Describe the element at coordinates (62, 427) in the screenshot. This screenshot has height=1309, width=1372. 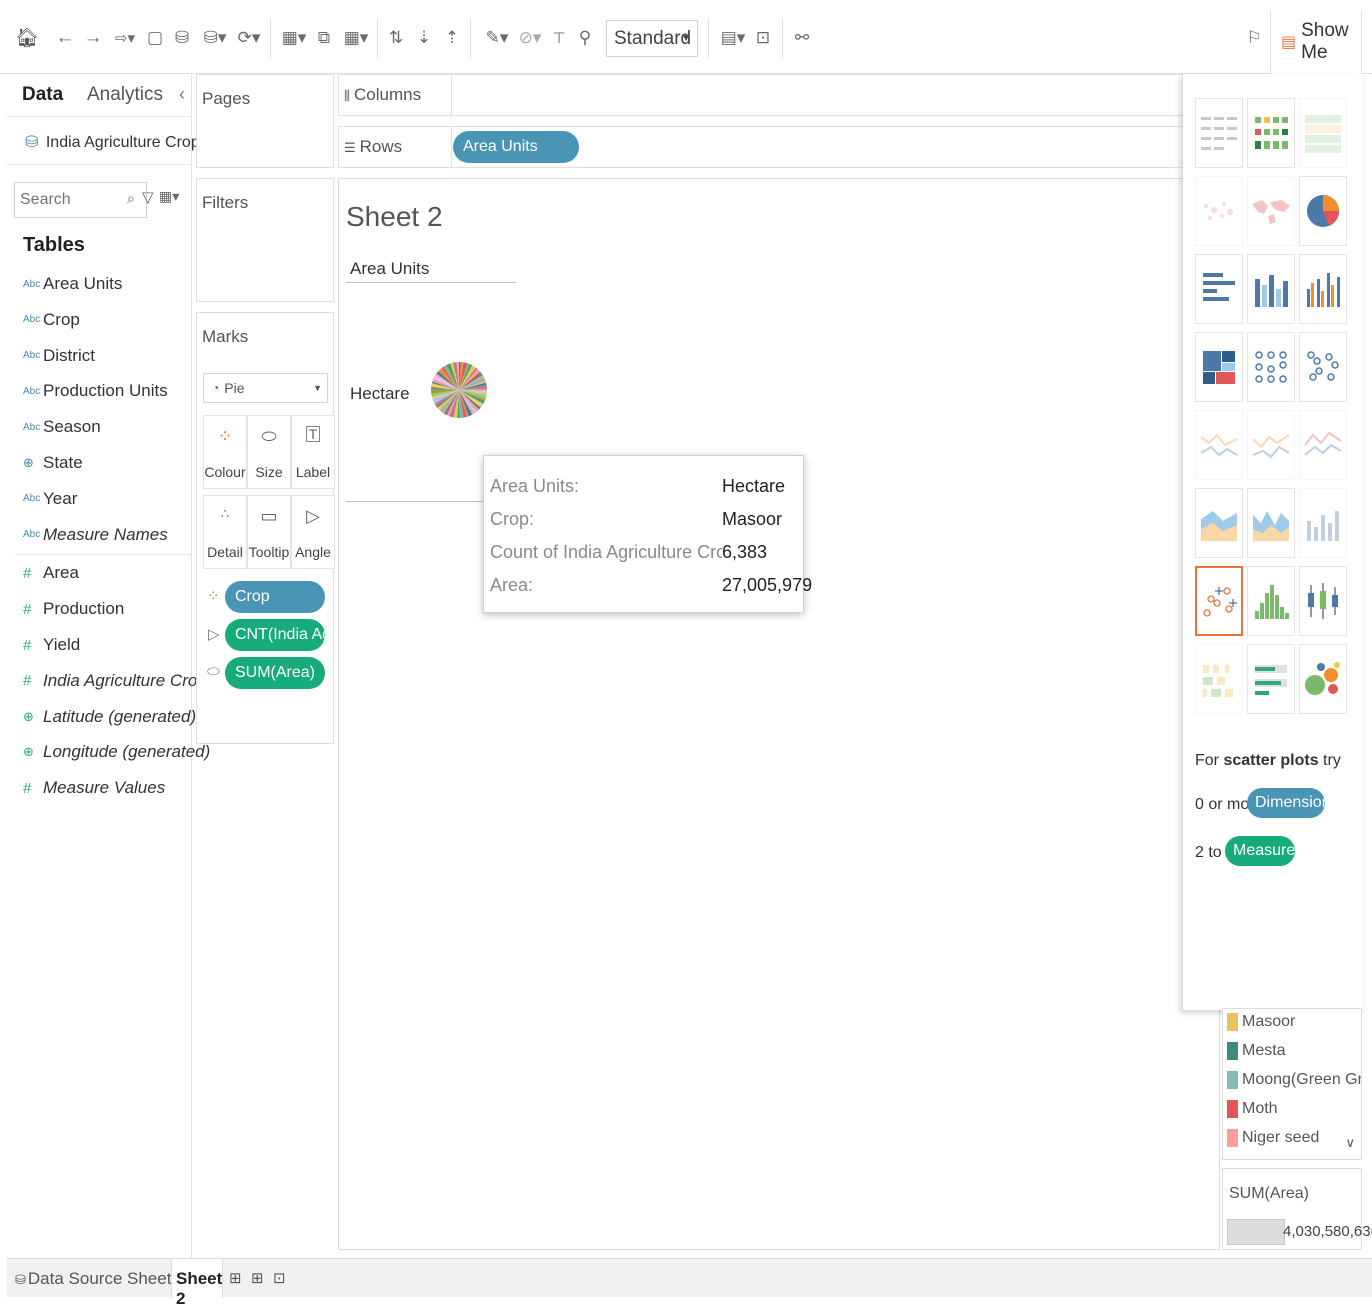
I see `field-season: Abc Season` at that location.